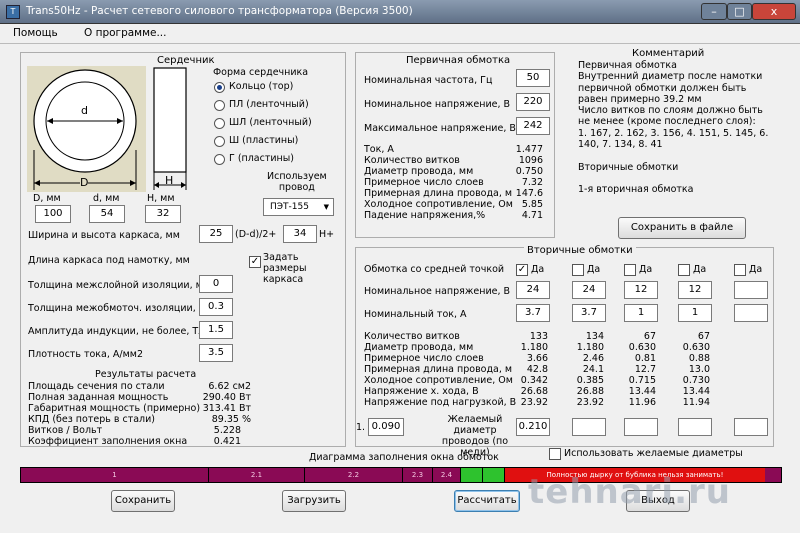 This screenshot has width=800, height=533. Describe the element at coordinates (108, 441) in the screenshot. I see `result-label: Коэффициент заполнения окна` at that location.